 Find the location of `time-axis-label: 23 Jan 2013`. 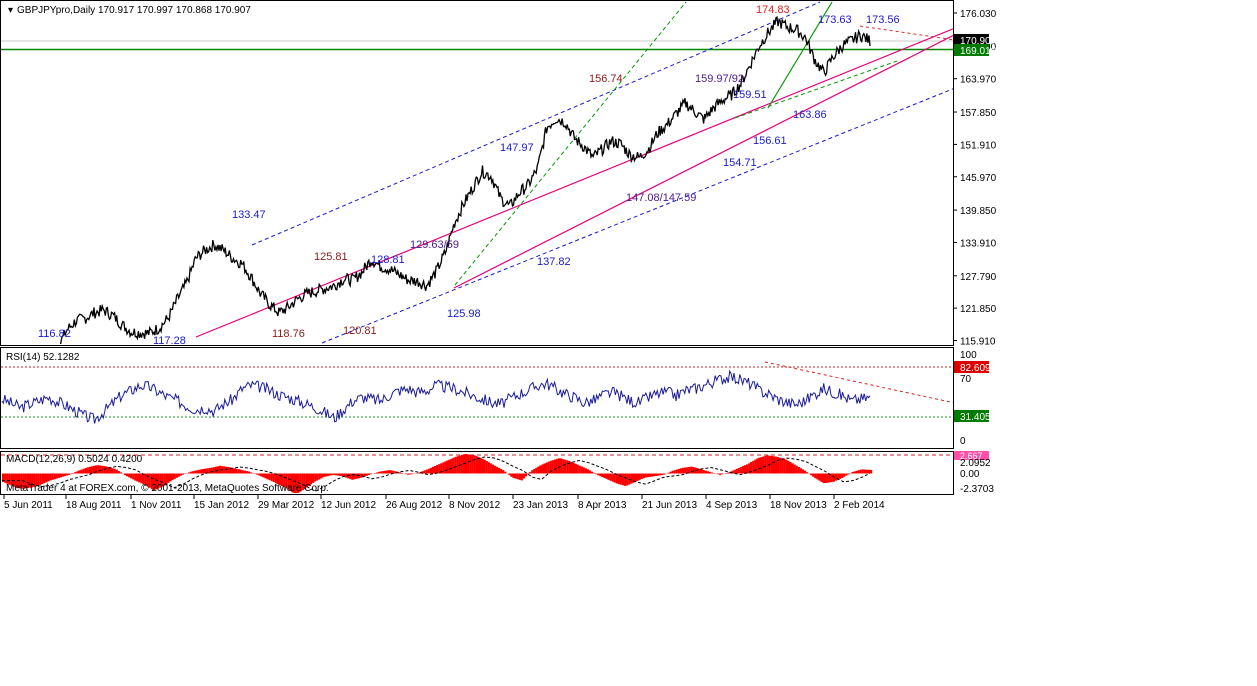

time-axis-label: 23 Jan 2013 is located at coordinates (540, 505).